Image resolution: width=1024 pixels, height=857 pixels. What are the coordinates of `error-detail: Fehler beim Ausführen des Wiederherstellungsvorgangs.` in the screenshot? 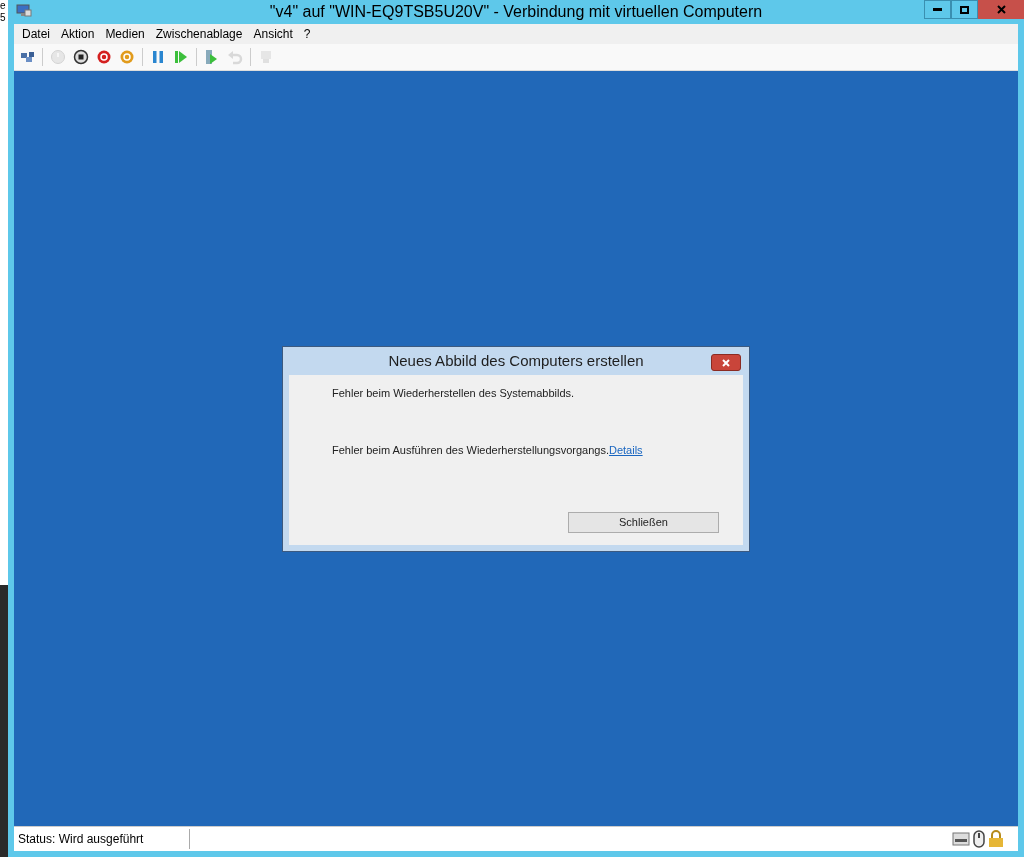 It's located at (470, 450).